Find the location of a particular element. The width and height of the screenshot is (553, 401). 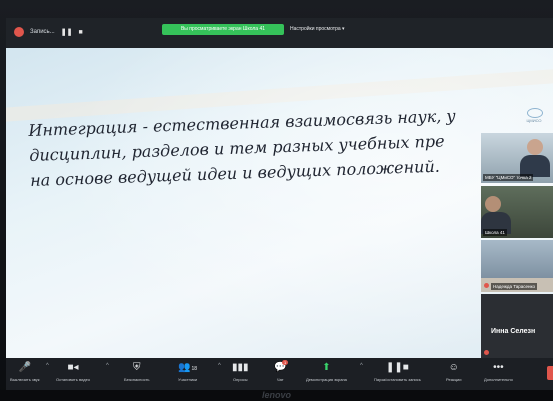

record-indicator-icon is located at coordinates (19, 32).